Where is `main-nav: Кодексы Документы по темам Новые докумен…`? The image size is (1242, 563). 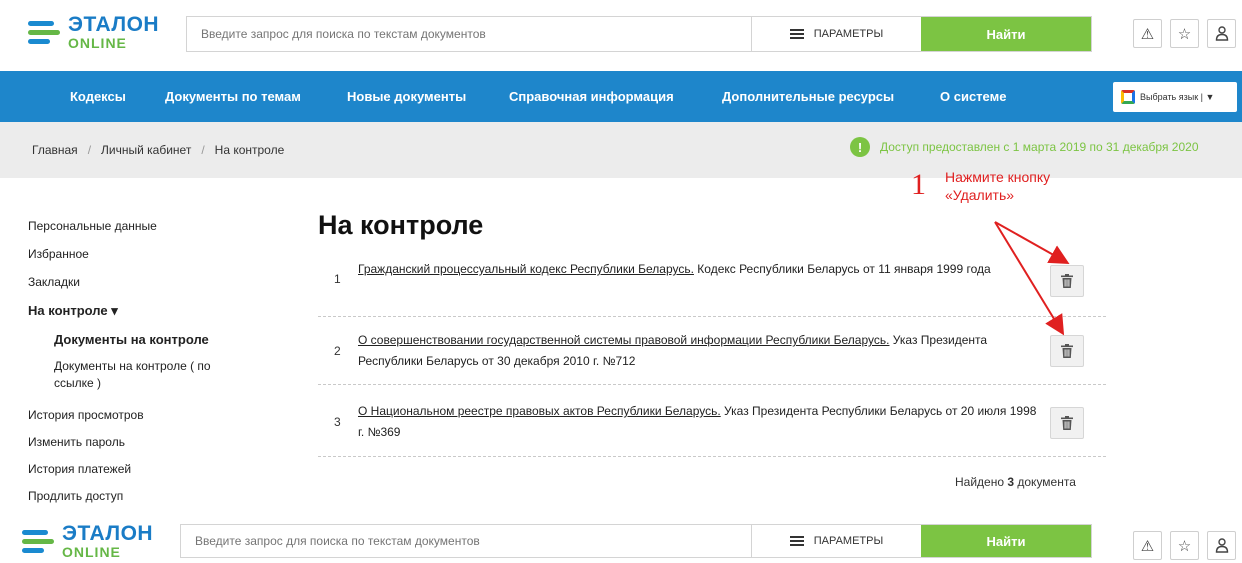
main-nav: Кодексы Документы по темам Новые докумен… is located at coordinates (621, 96).